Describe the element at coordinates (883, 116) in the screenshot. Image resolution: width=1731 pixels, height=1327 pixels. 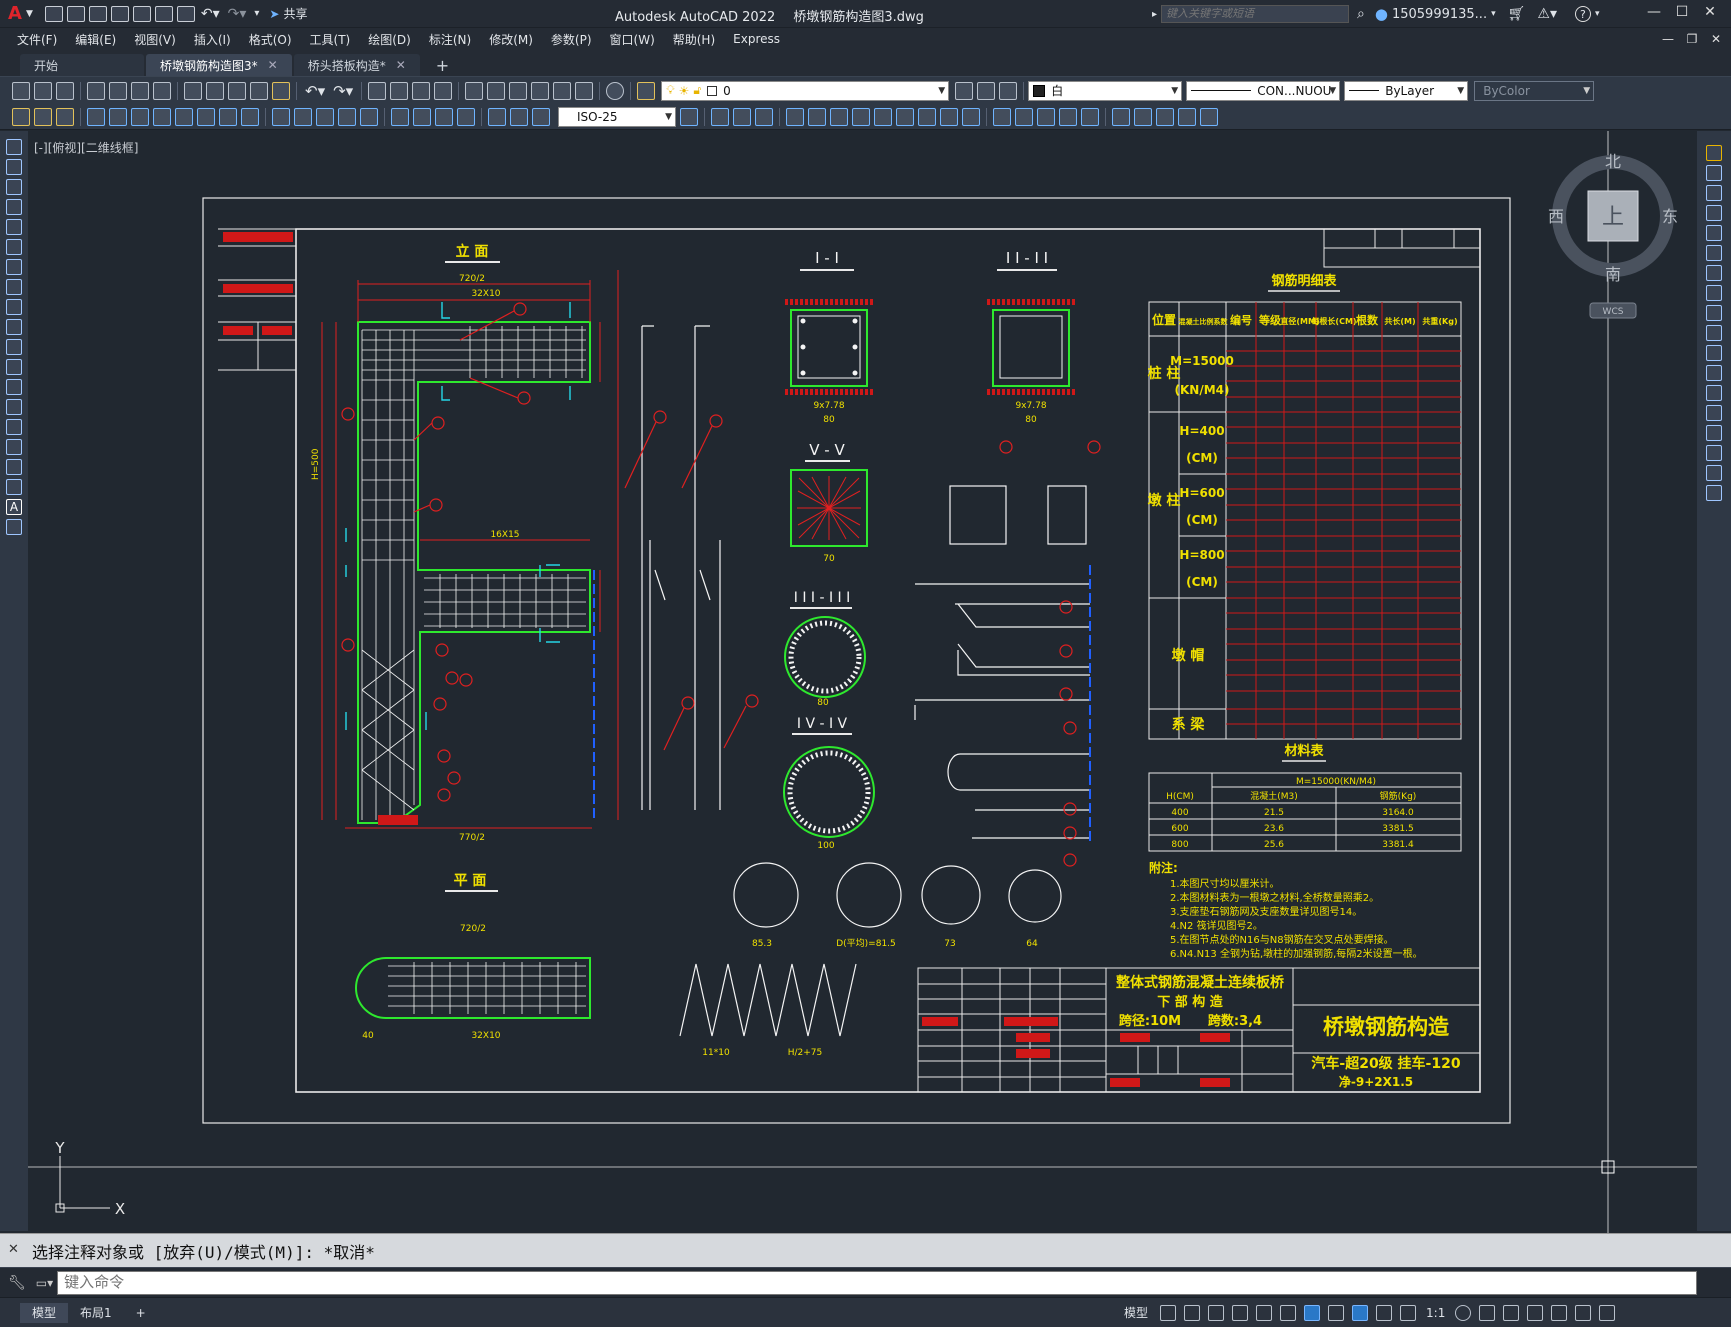
I see `trim-icon` at that location.